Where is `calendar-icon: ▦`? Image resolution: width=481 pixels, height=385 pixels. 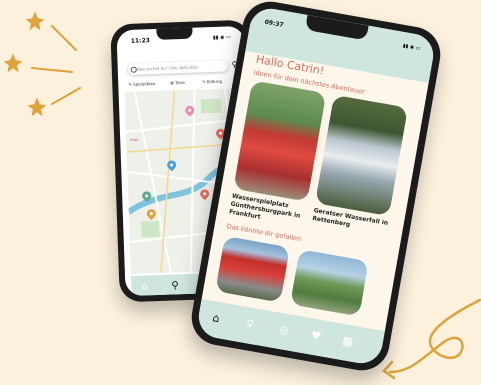
calendar-icon: ▦ is located at coordinates (347, 341).